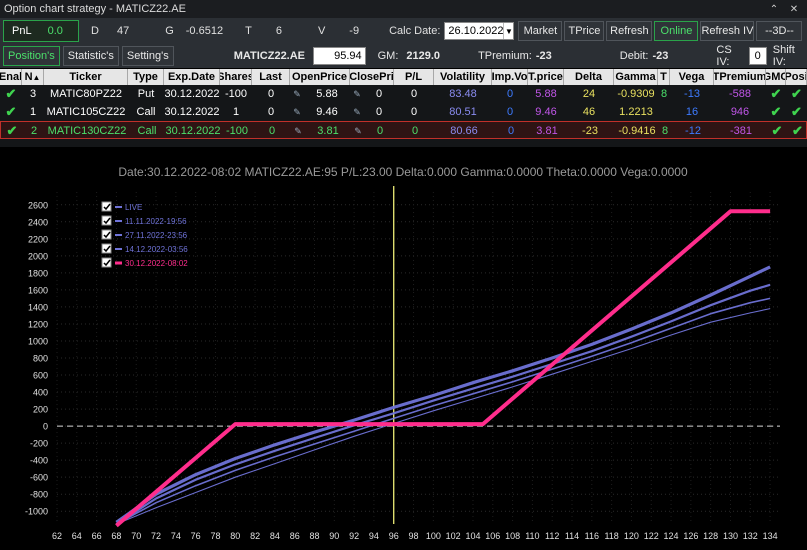  I want to click on cell-type: Call, so click(147, 131).